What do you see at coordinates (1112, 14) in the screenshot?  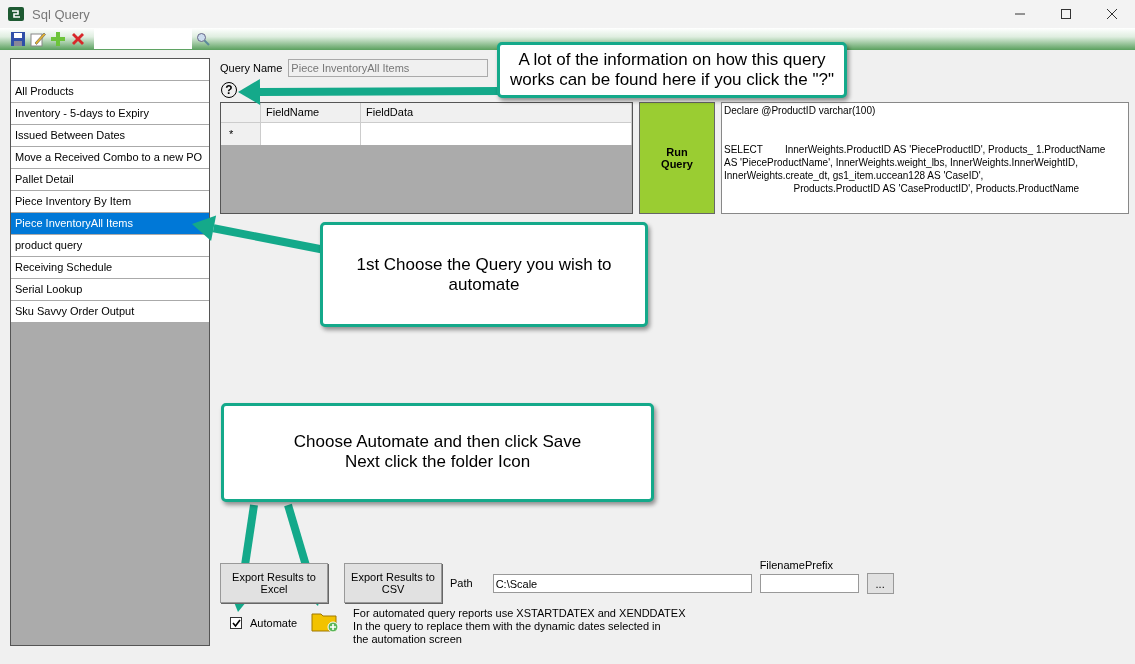 I see `close-icon` at bounding box center [1112, 14].